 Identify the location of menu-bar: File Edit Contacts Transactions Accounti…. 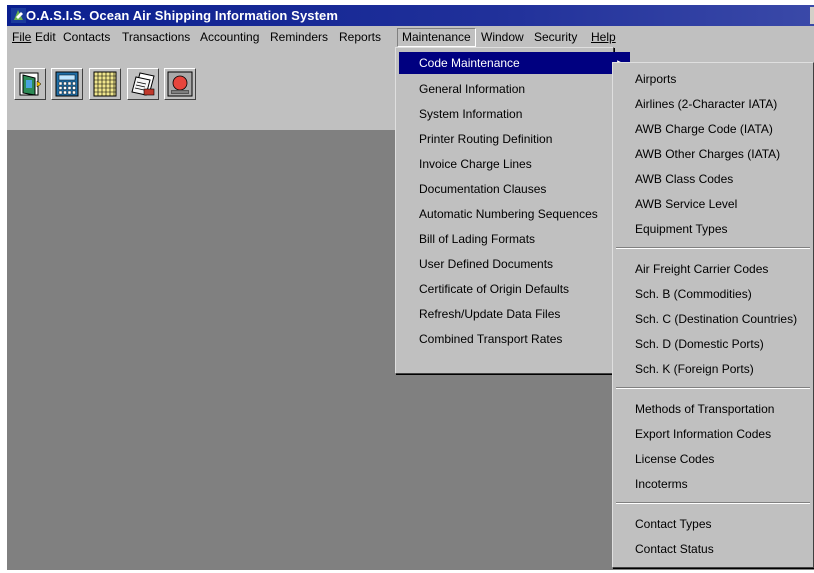
(410, 37).